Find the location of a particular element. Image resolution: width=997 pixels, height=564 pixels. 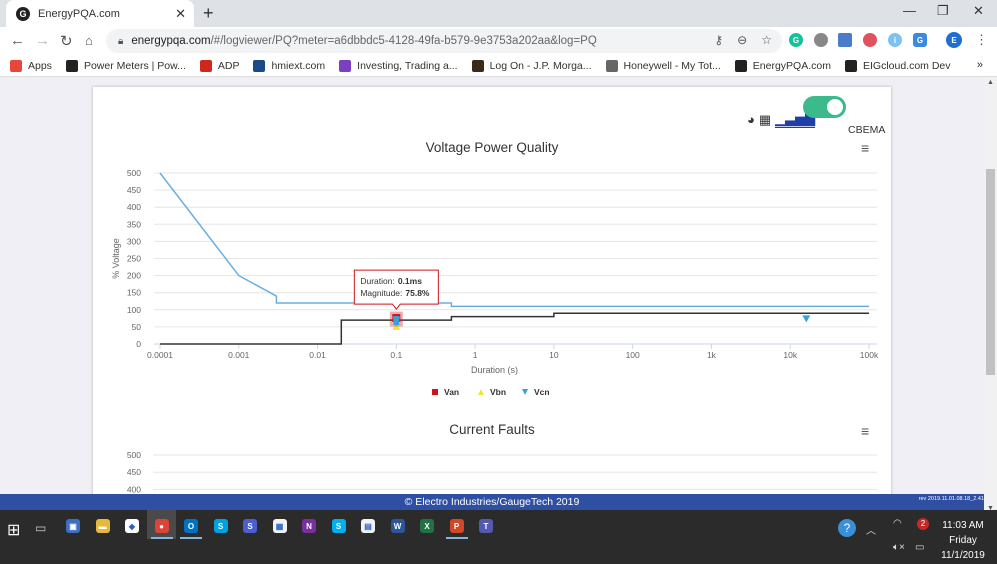

bookmark-label: EIGcloud.com Dev is located at coordinates (906, 65).